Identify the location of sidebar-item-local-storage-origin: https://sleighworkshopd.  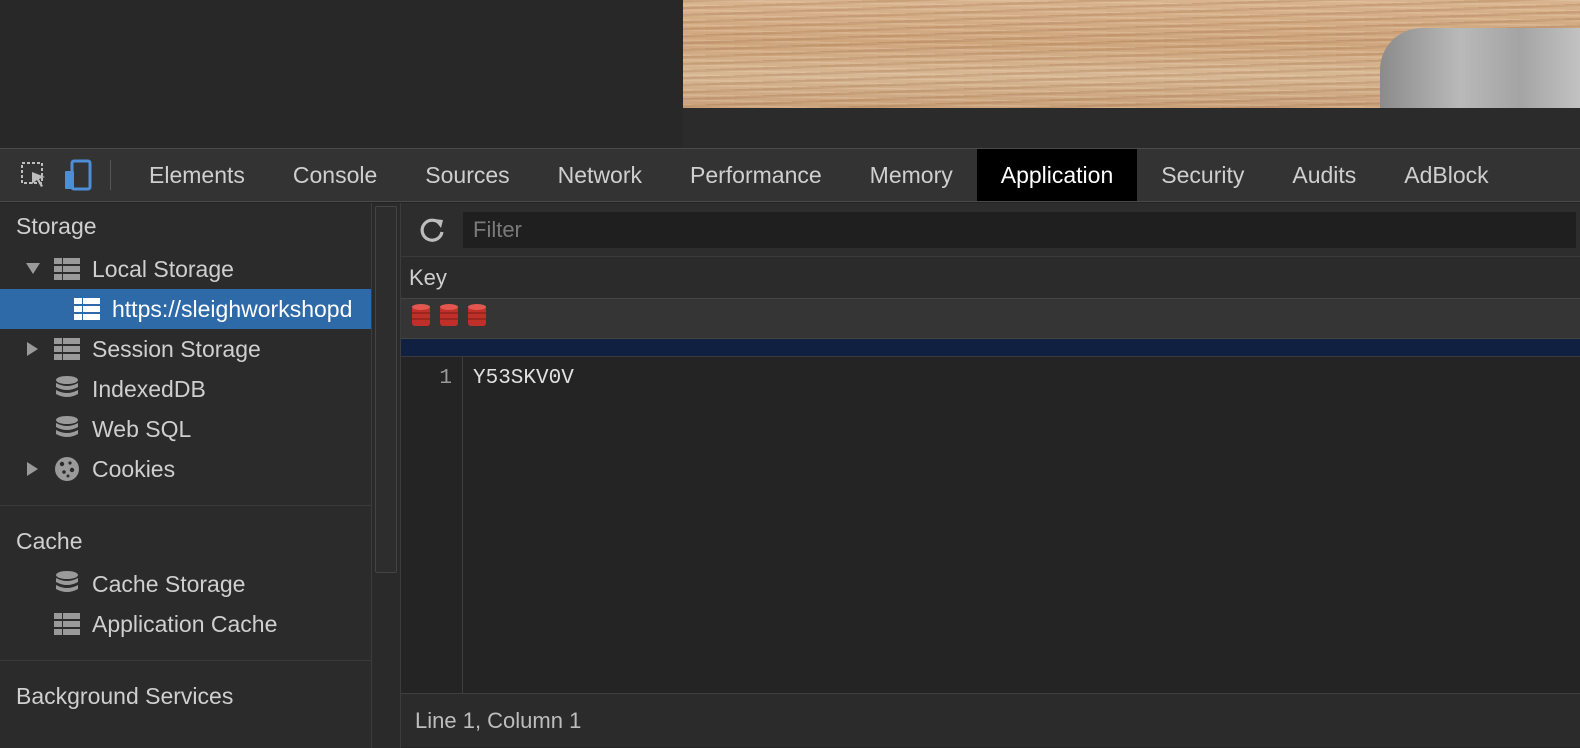
(185, 309).